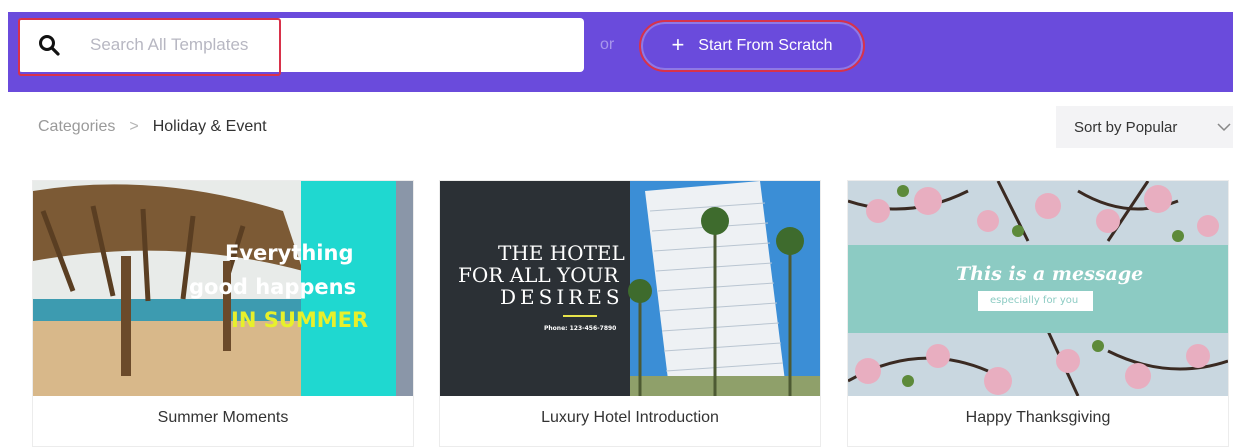 Image resolution: width=1233 pixels, height=447 pixels. I want to click on thumb-line-1: THE HOTEL, so click(561, 253).